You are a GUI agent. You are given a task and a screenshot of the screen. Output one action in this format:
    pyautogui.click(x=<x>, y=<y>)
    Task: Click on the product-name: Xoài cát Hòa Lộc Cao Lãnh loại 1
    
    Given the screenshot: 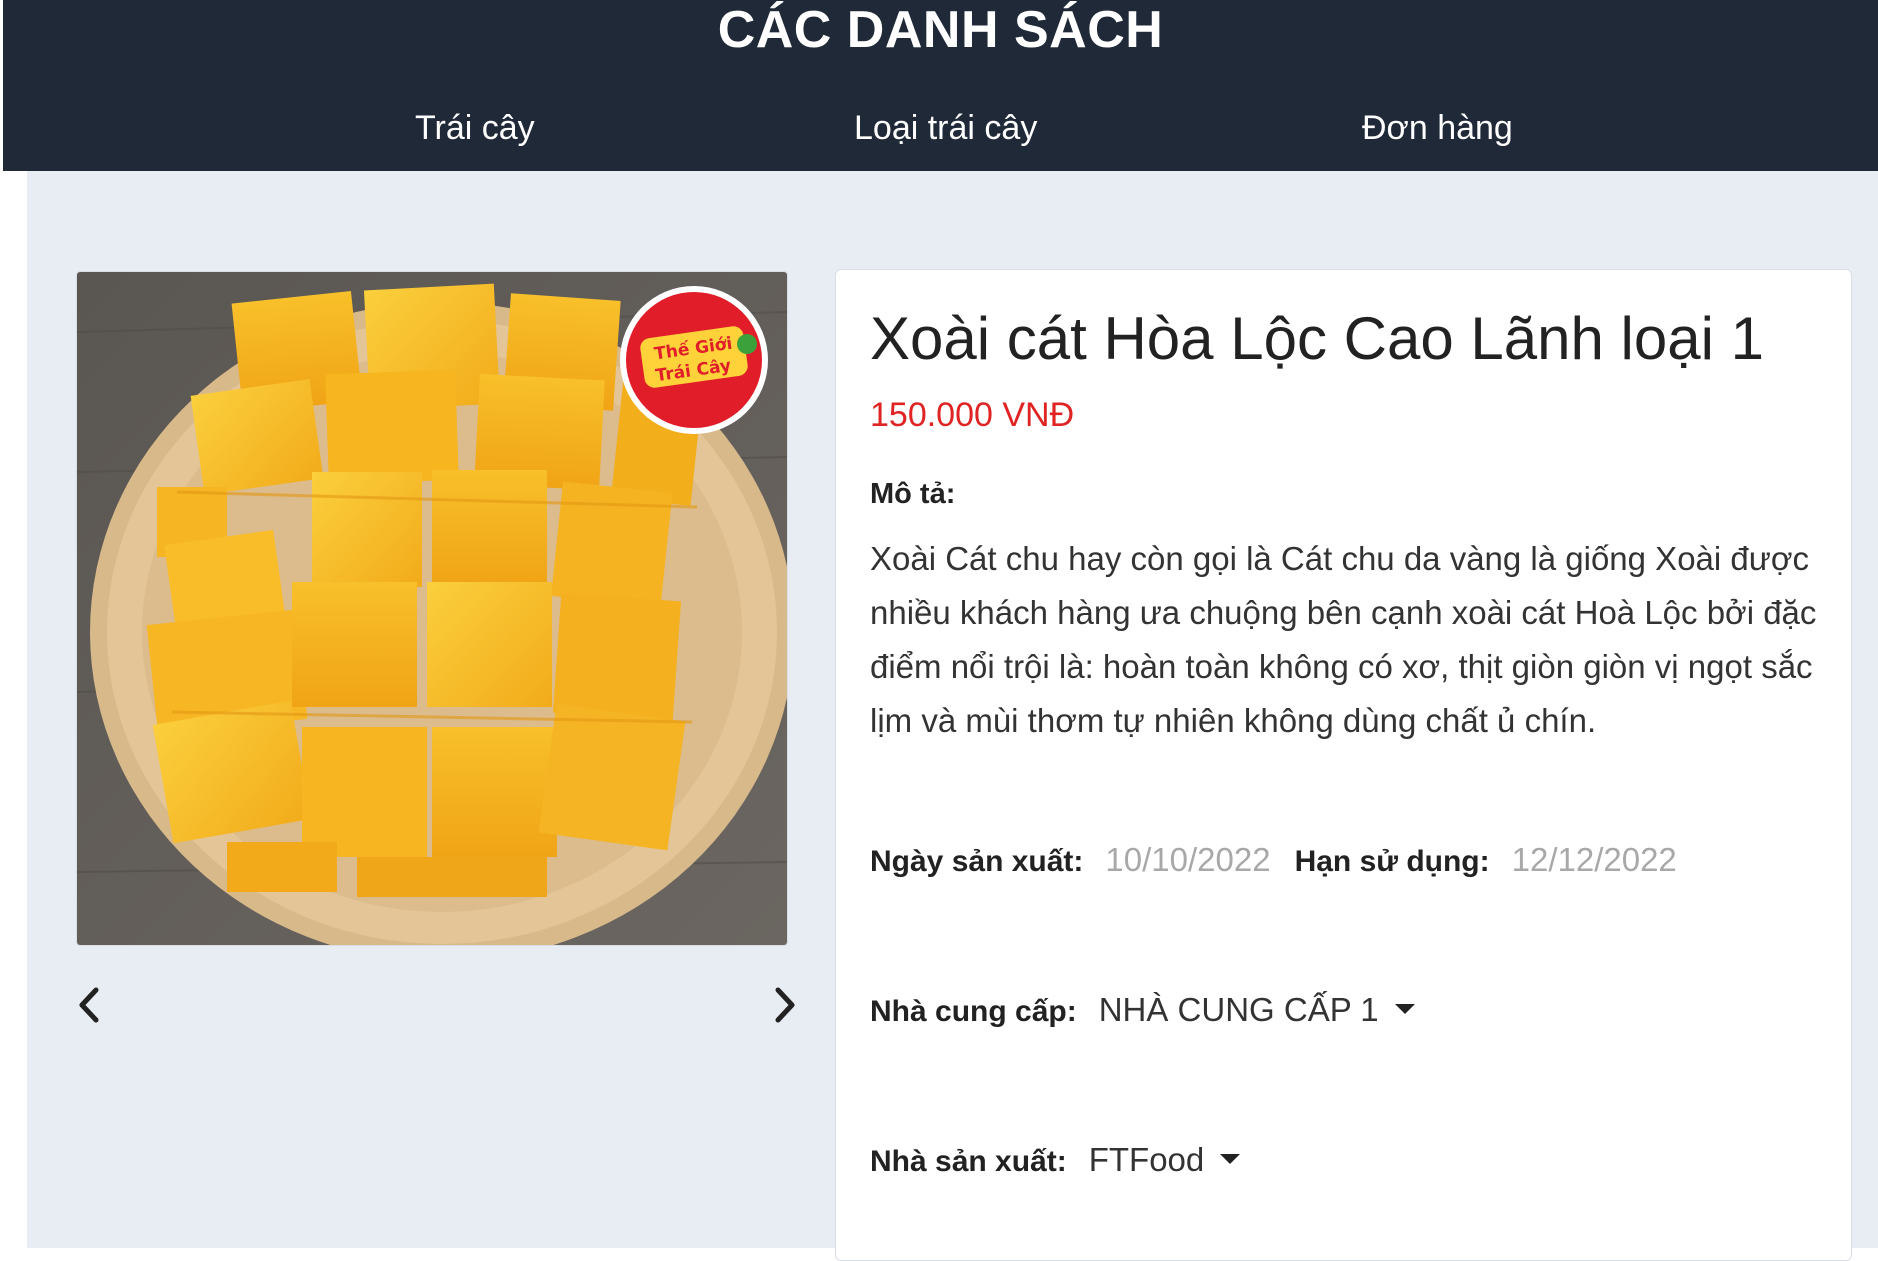 What is the action you would take?
    pyautogui.click(x=1317, y=338)
    